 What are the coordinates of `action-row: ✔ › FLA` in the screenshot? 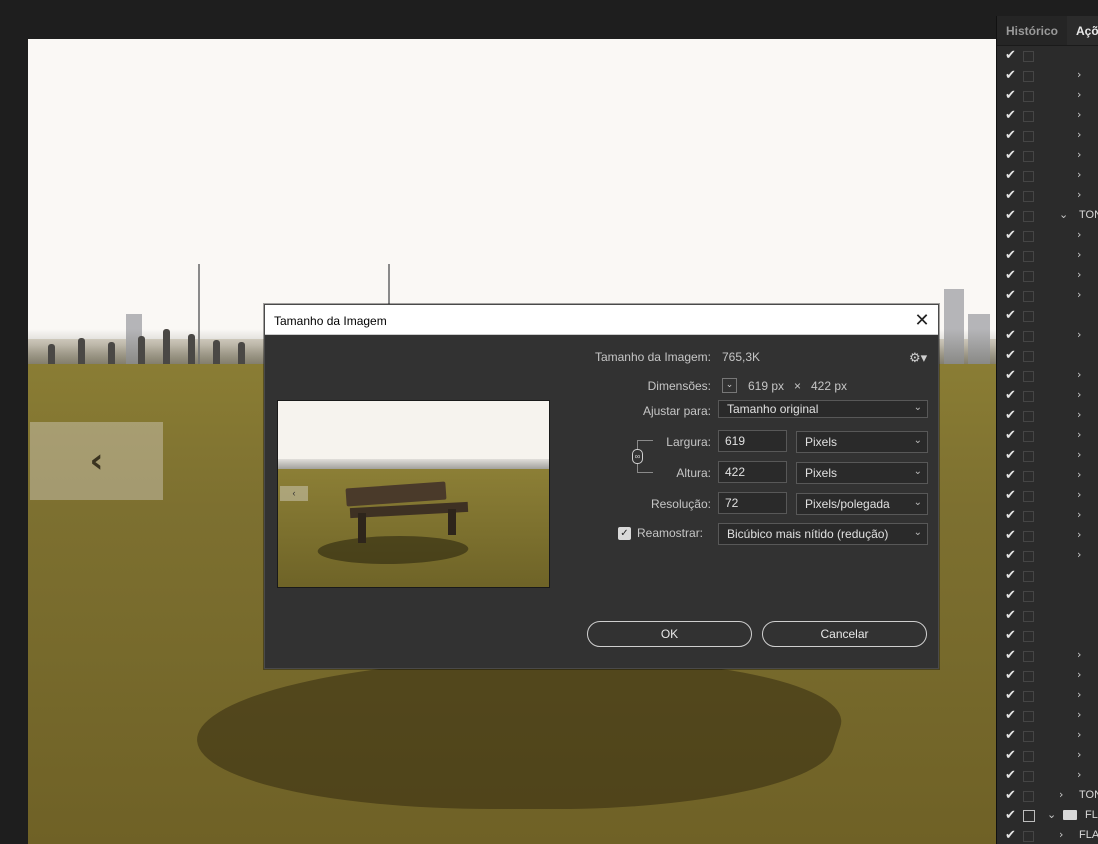 It's located at (1047, 835).